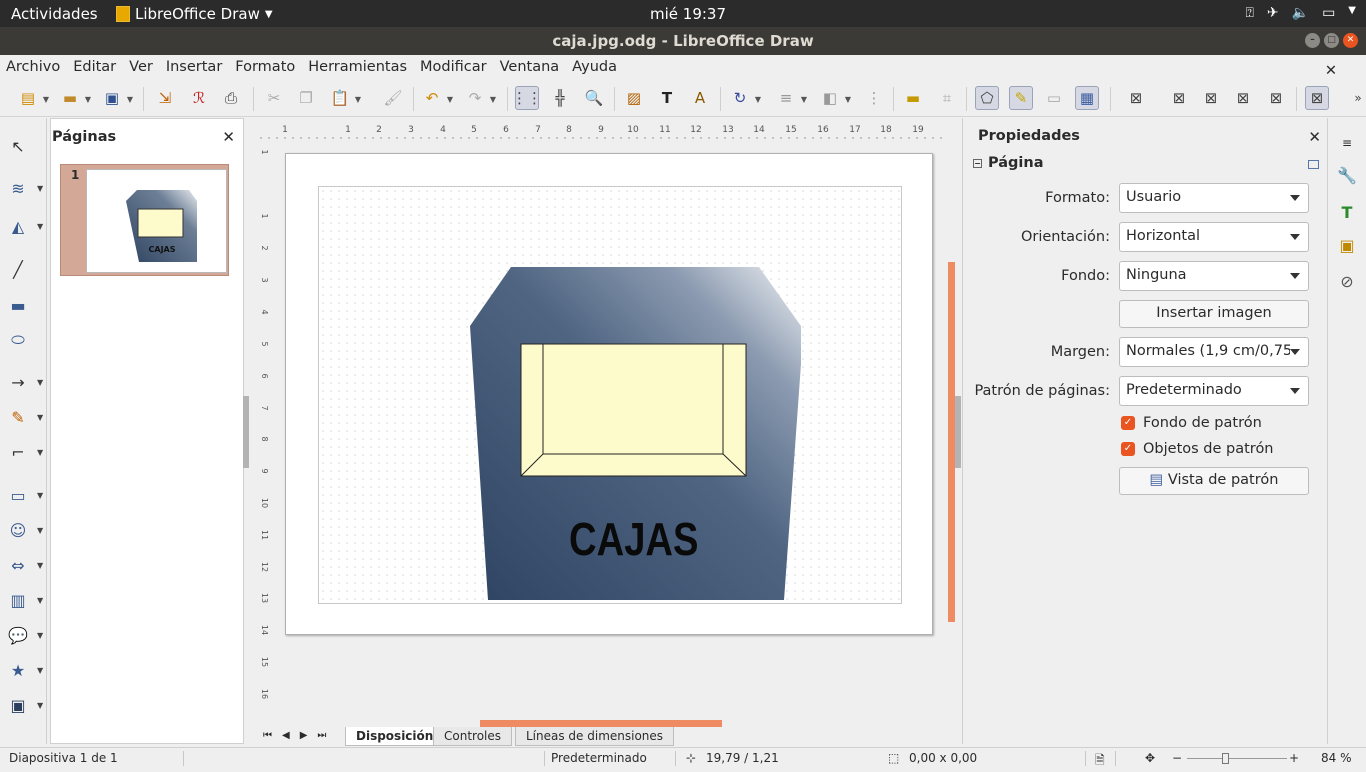  I want to click on menu-ayuda: Ayuda, so click(597, 68).